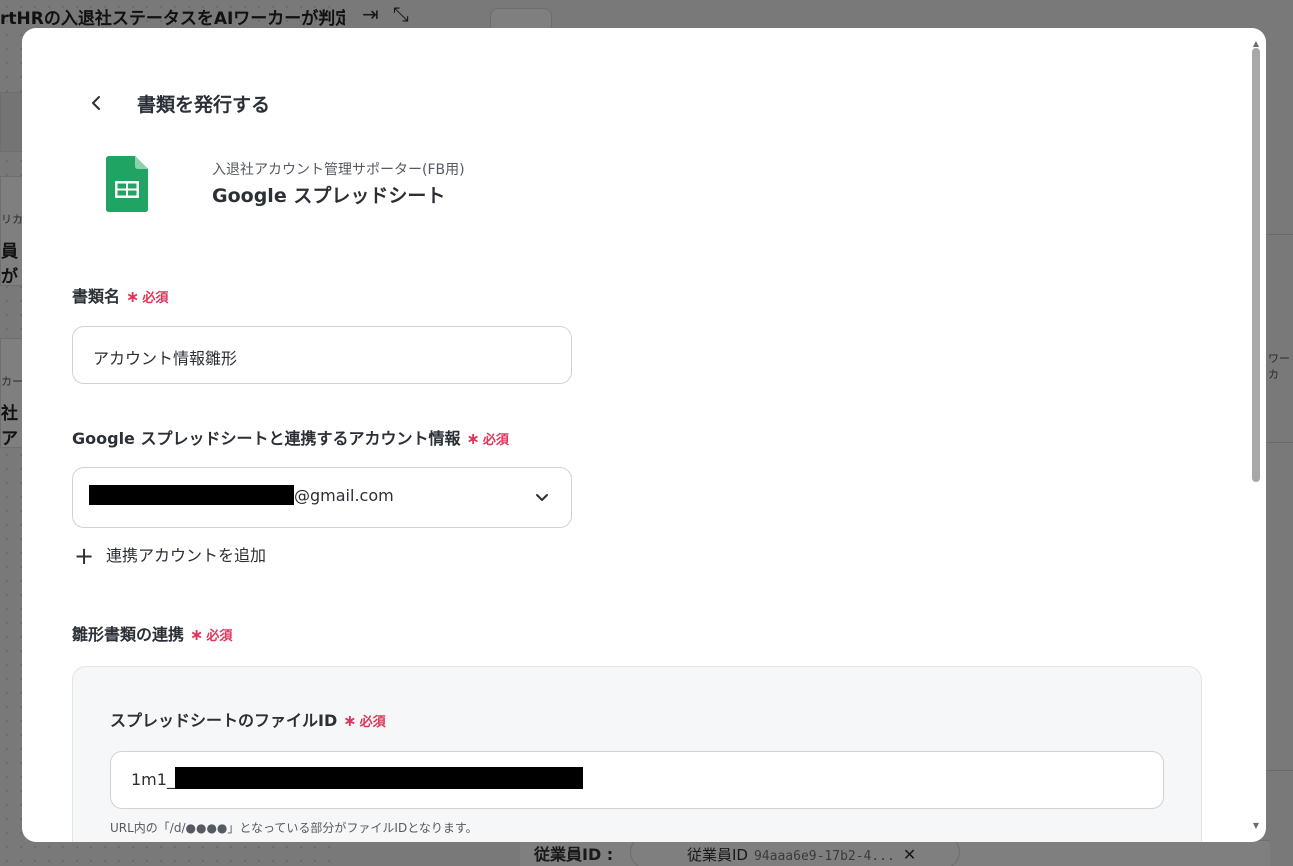  I want to click on file-id-input: 1m1_, so click(637, 780).